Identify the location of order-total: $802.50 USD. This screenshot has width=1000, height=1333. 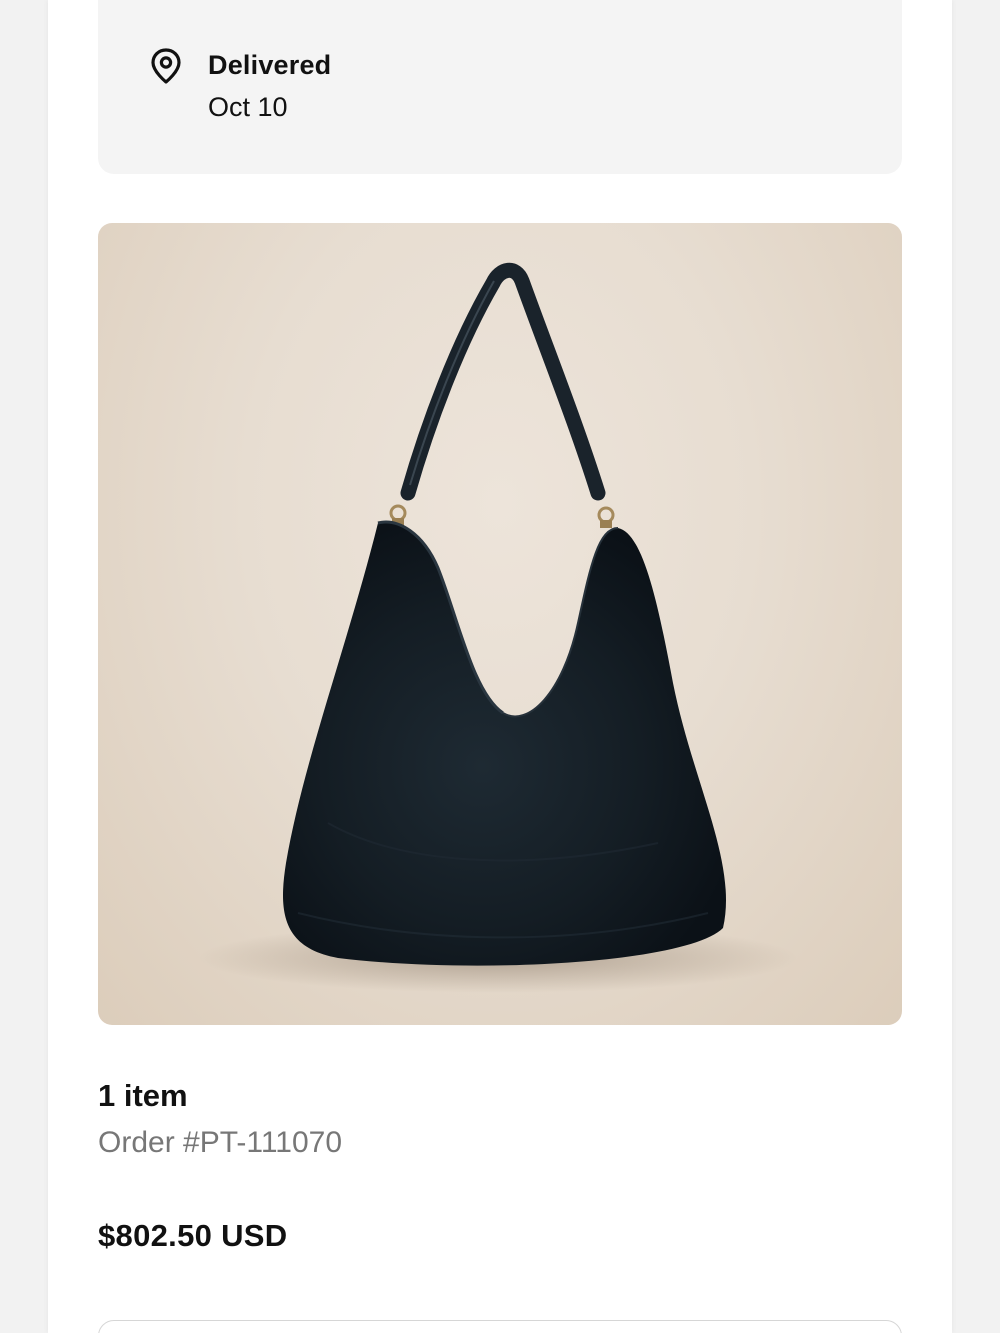
(193, 1235).